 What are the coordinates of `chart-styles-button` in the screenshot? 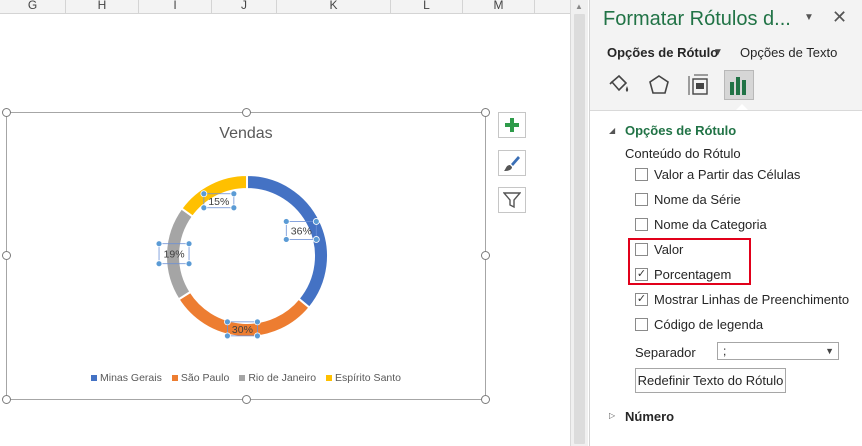 It's located at (512, 163).